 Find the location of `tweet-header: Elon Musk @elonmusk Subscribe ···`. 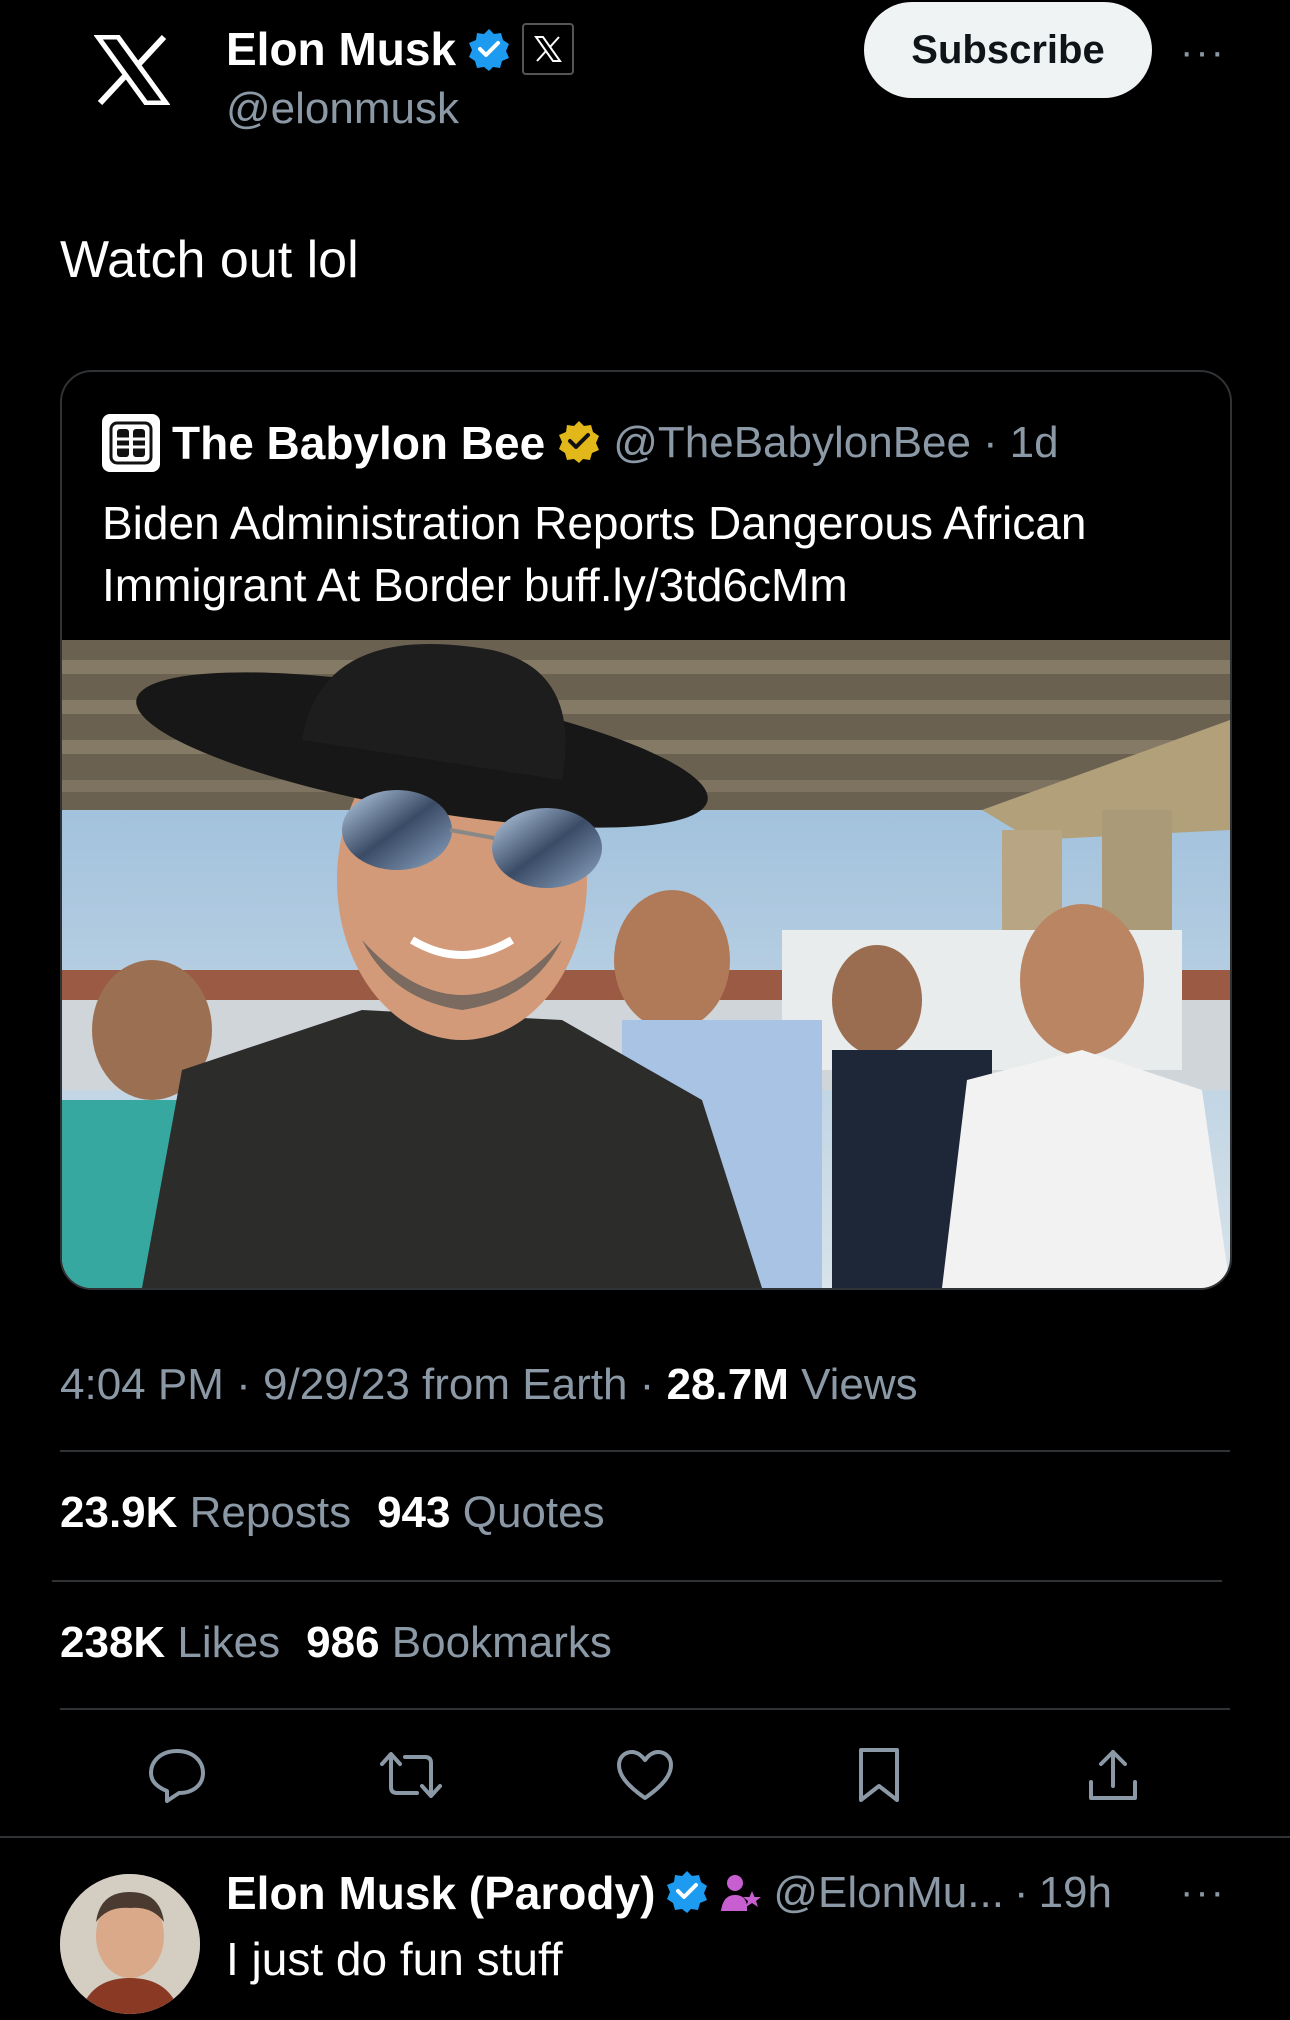

tweet-header: Elon Musk @elonmusk Subscribe ··· is located at coordinates (645, 75).